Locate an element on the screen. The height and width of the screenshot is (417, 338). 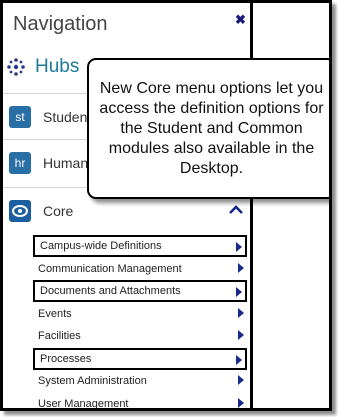
hub-dots-icon is located at coordinates (16, 67).